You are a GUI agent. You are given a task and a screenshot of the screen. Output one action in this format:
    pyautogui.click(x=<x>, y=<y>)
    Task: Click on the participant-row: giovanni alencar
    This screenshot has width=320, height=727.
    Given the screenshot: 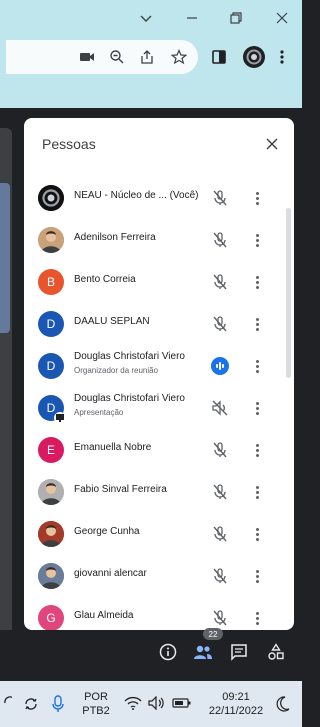 What is the action you would take?
    pyautogui.click(x=153, y=577)
    